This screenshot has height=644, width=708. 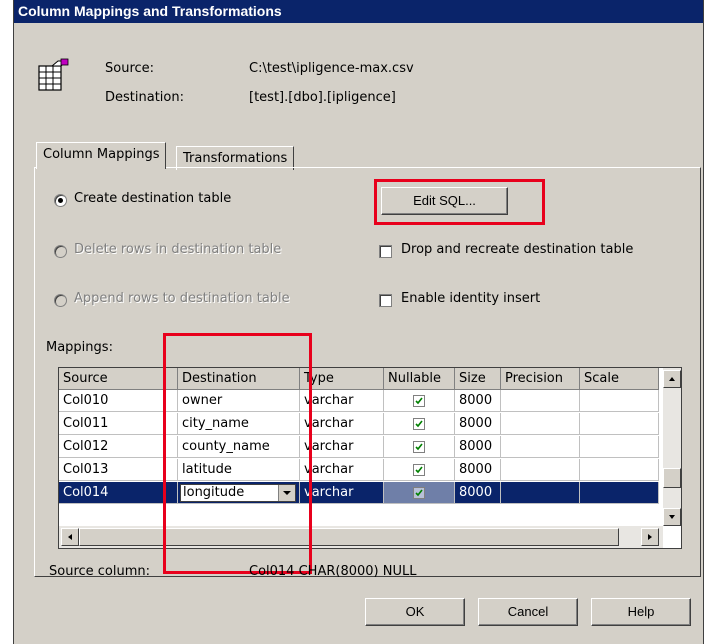 I want to click on source-column-value: Col014 CHAR(8000) NULL, so click(x=333, y=571).